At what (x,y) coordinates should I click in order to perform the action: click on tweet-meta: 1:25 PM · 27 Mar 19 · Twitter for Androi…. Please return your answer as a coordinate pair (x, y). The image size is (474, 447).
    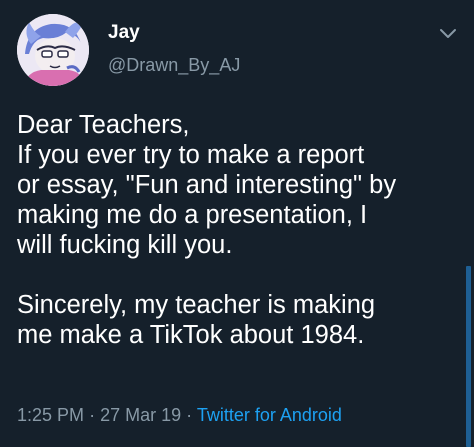
    Looking at the image, I should click on (179, 415).